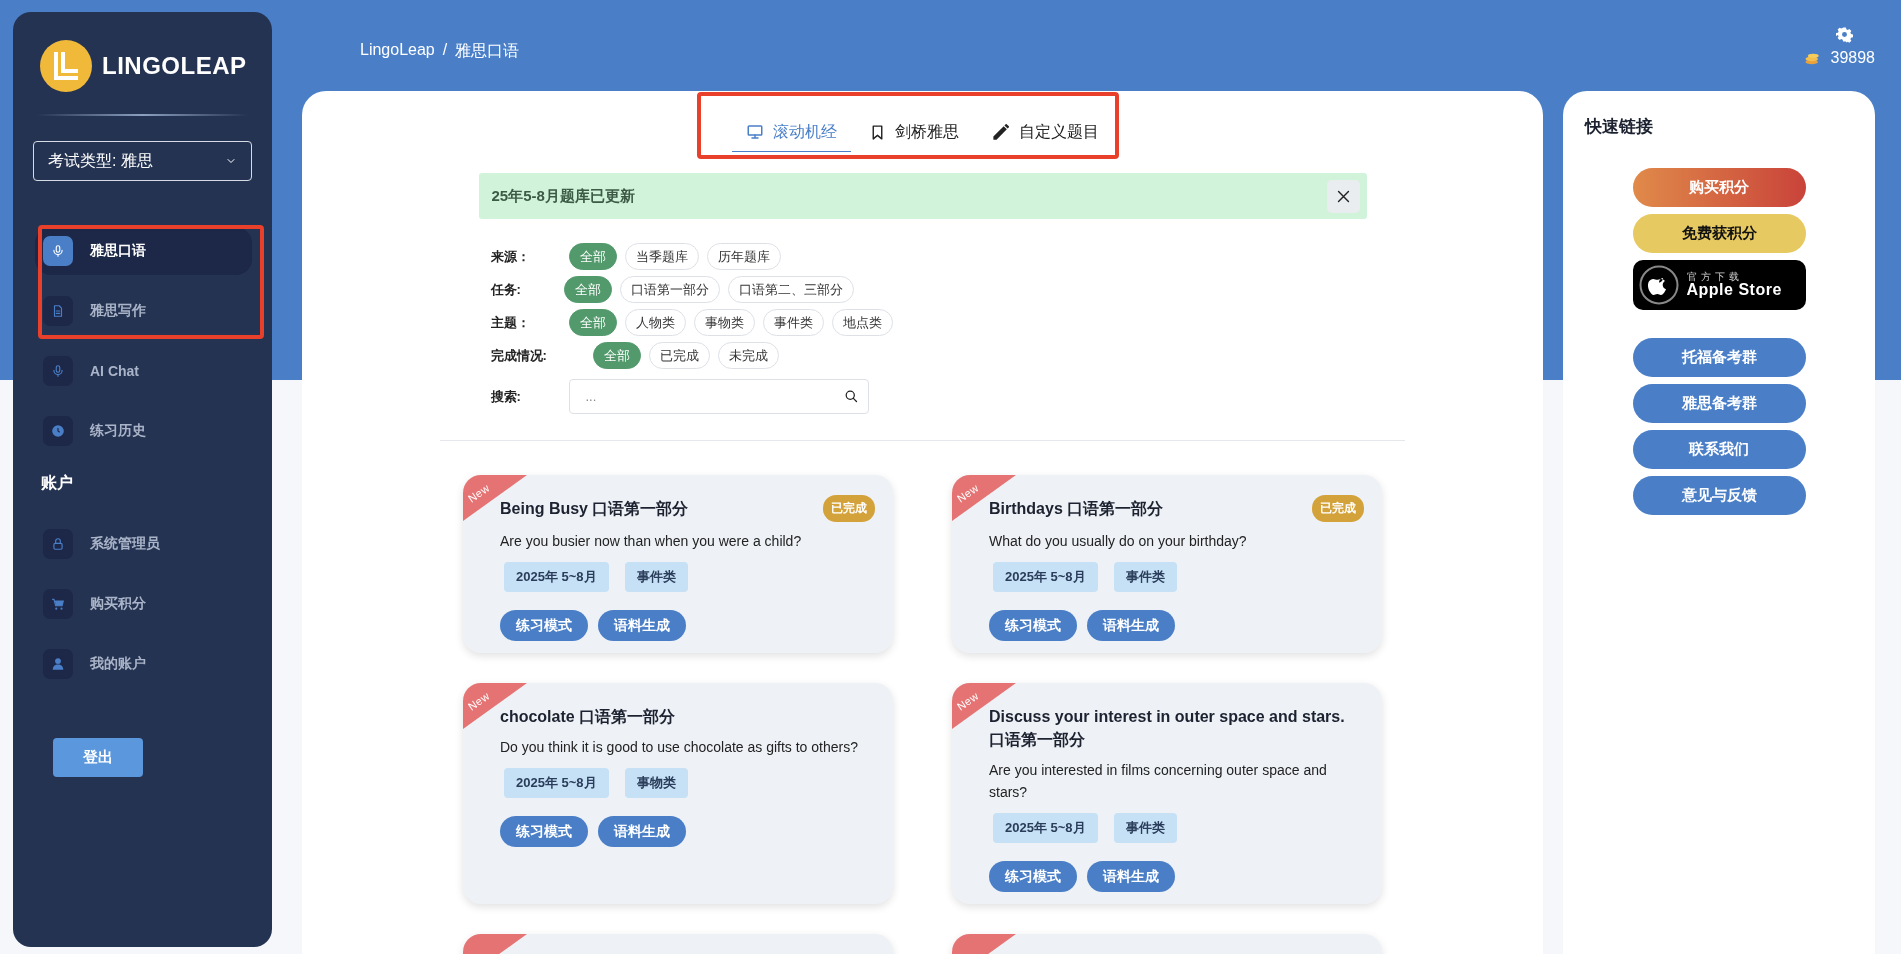  What do you see at coordinates (1719, 357) in the screenshot?
I see `link-button: 托福备考群` at bounding box center [1719, 357].